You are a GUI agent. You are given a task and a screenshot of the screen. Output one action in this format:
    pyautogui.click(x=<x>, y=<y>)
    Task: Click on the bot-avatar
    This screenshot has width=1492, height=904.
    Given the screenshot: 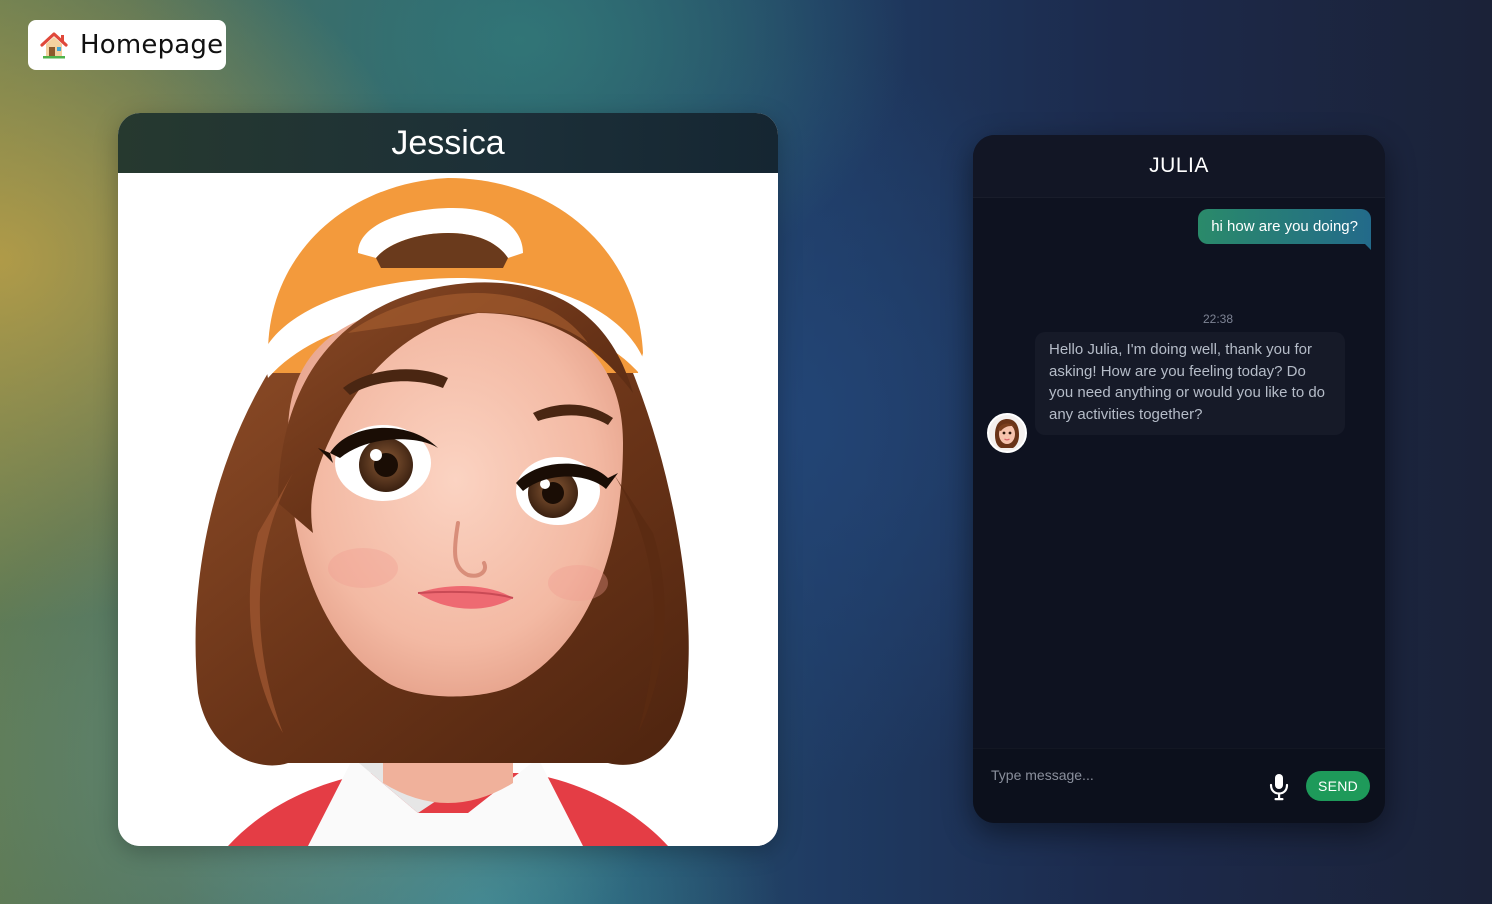 What is the action you would take?
    pyautogui.click(x=1007, y=433)
    